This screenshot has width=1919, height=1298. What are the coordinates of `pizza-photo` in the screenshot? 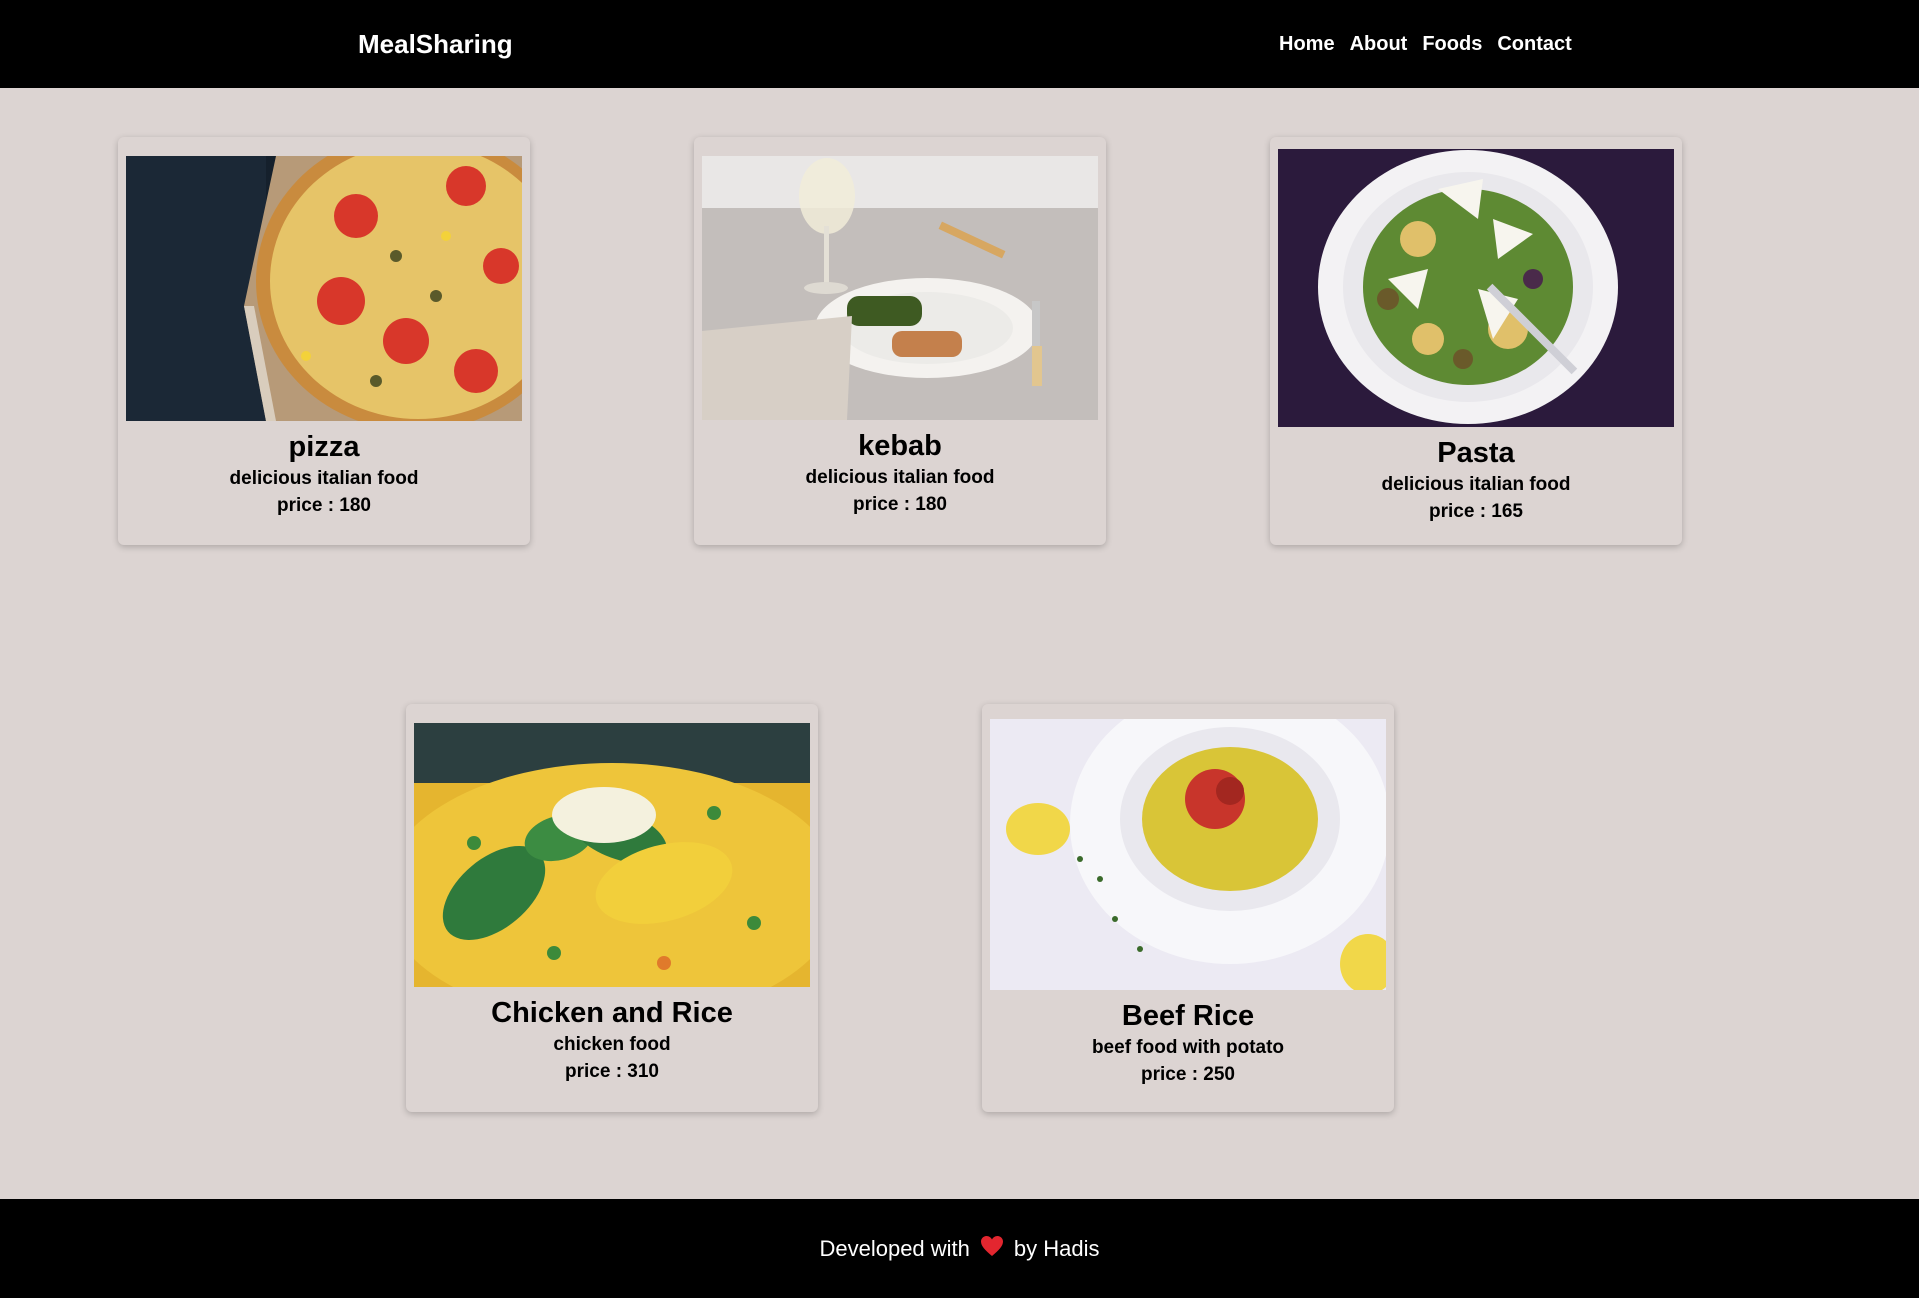 It's located at (324, 288).